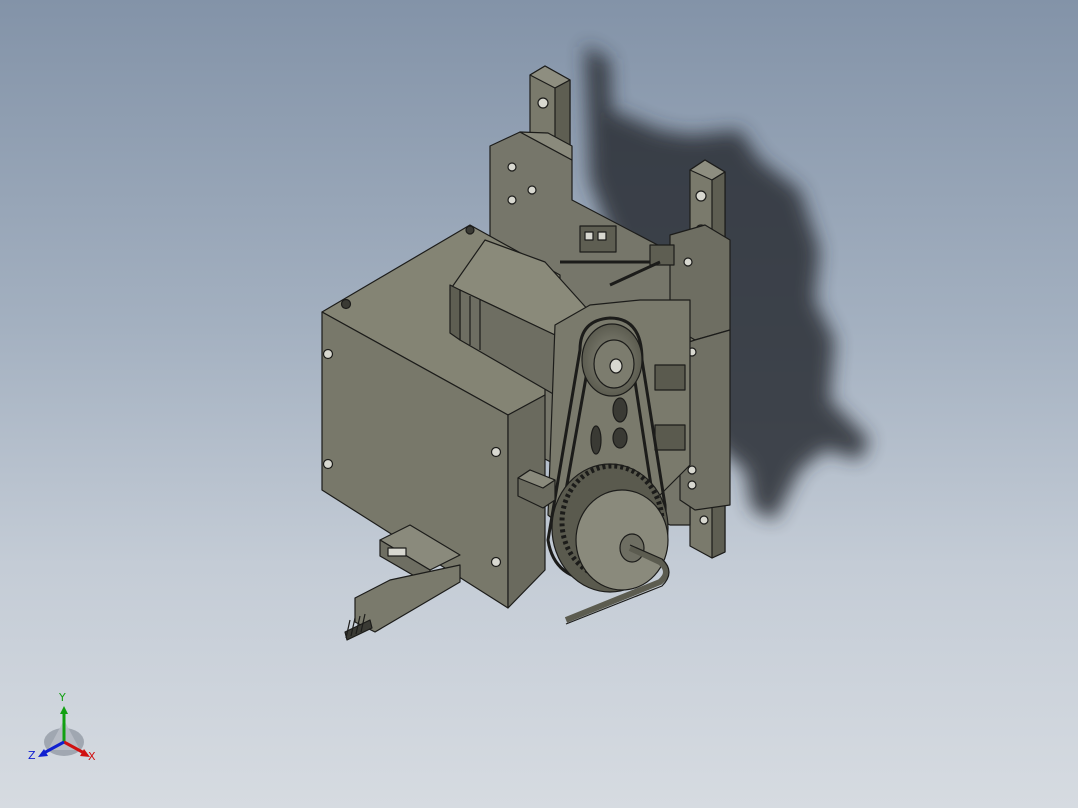 This screenshot has height=808, width=1078. I want to click on triad-z-label: Z, so click(32, 755).